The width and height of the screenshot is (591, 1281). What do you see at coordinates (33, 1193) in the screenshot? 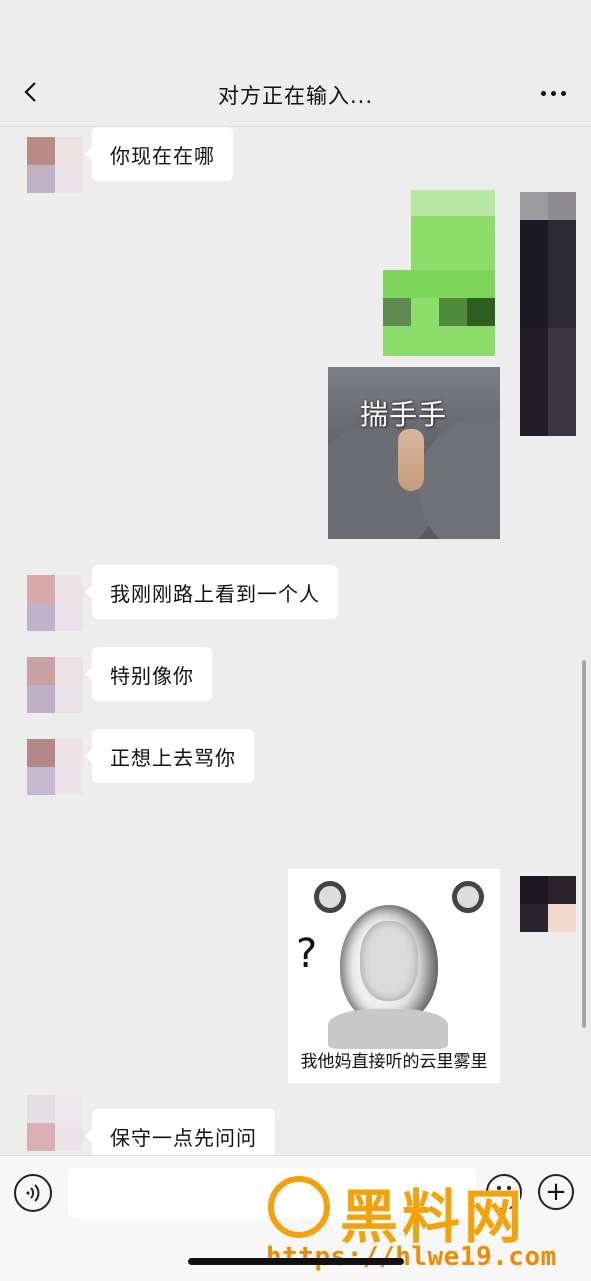
I see `voice-icon` at bounding box center [33, 1193].